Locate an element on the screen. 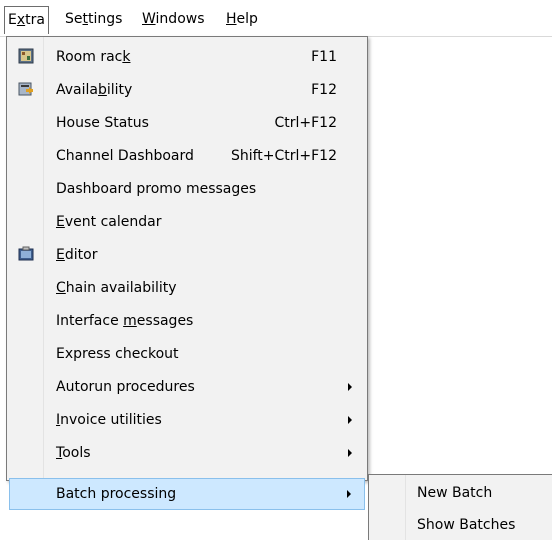 The width and height of the screenshot is (552, 541). menu-item-interface-messages: Interface messages is located at coordinates (187, 321).